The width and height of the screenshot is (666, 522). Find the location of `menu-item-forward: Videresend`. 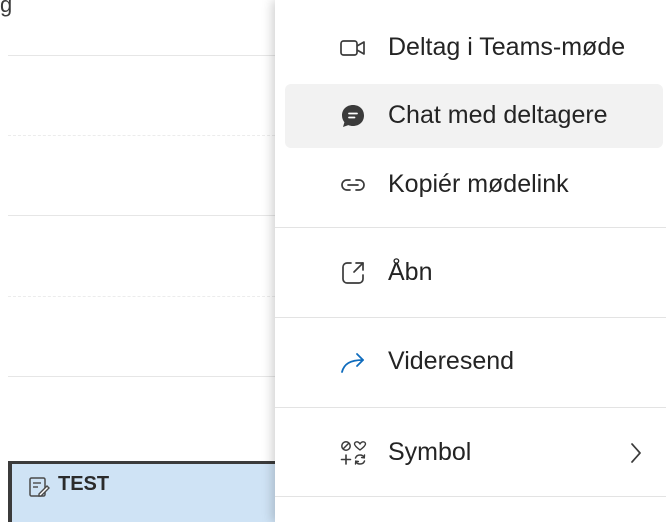

menu-item-forward: Videresend is located at coordinates (474, 362).